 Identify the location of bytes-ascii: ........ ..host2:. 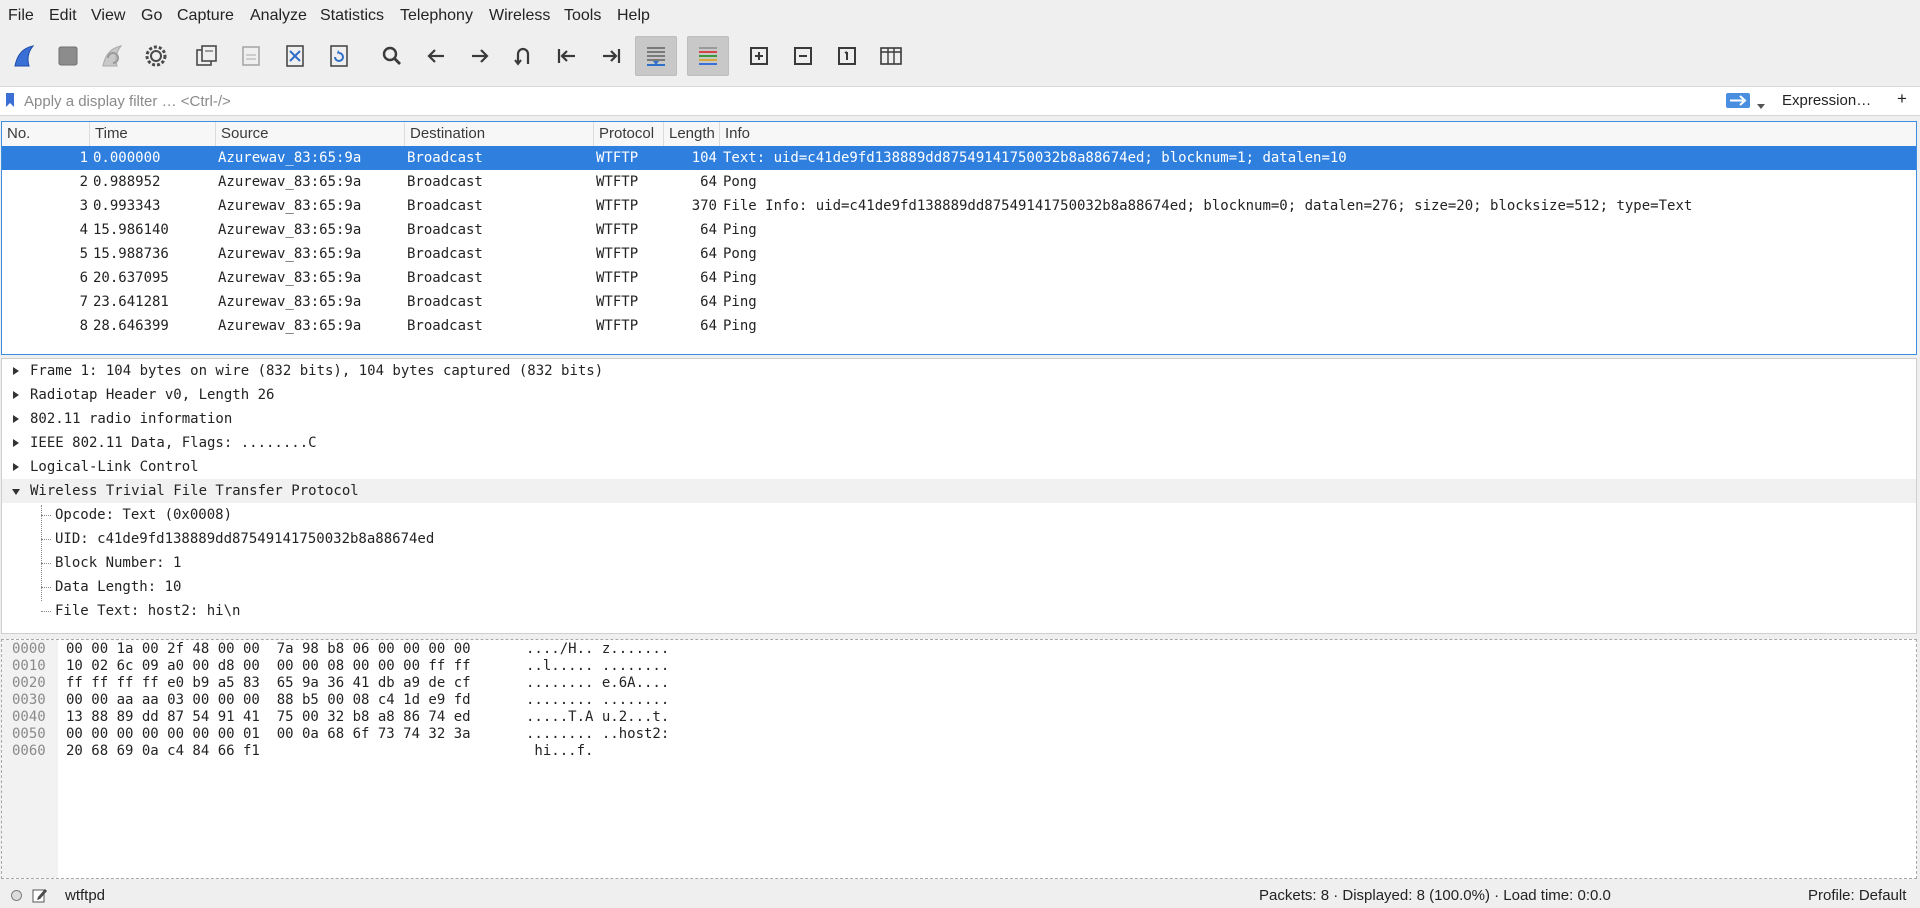
(598, 734).